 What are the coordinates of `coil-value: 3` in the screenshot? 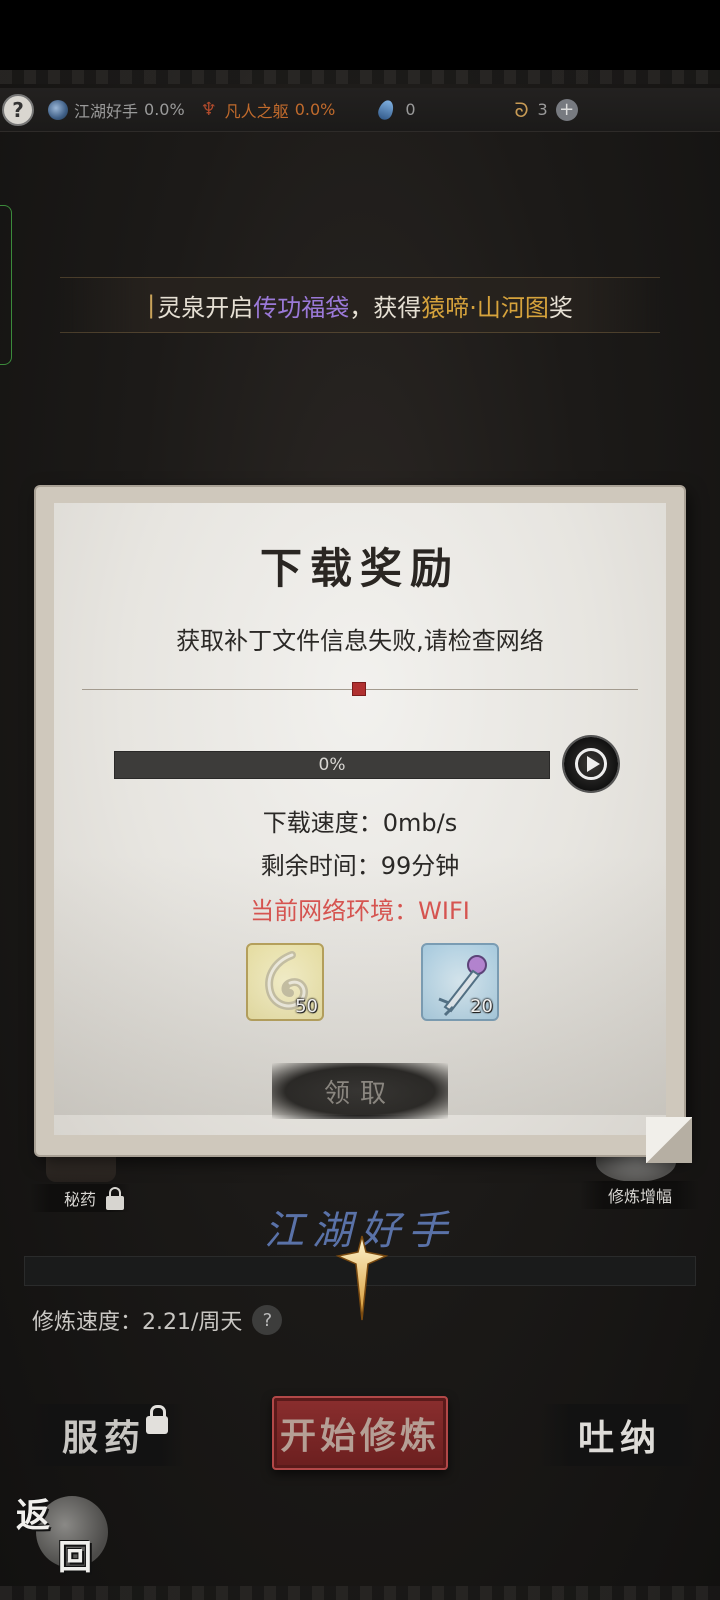 It's located at (542, 109).